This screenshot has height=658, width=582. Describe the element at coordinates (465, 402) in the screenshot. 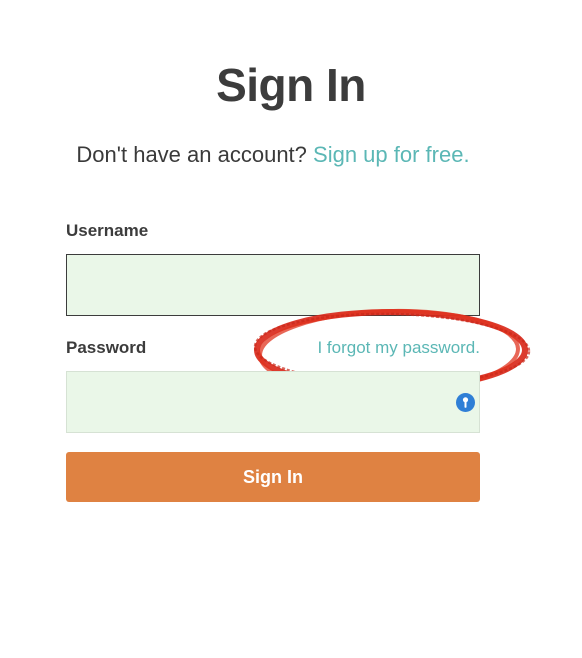

I see `key-icon` at that location.